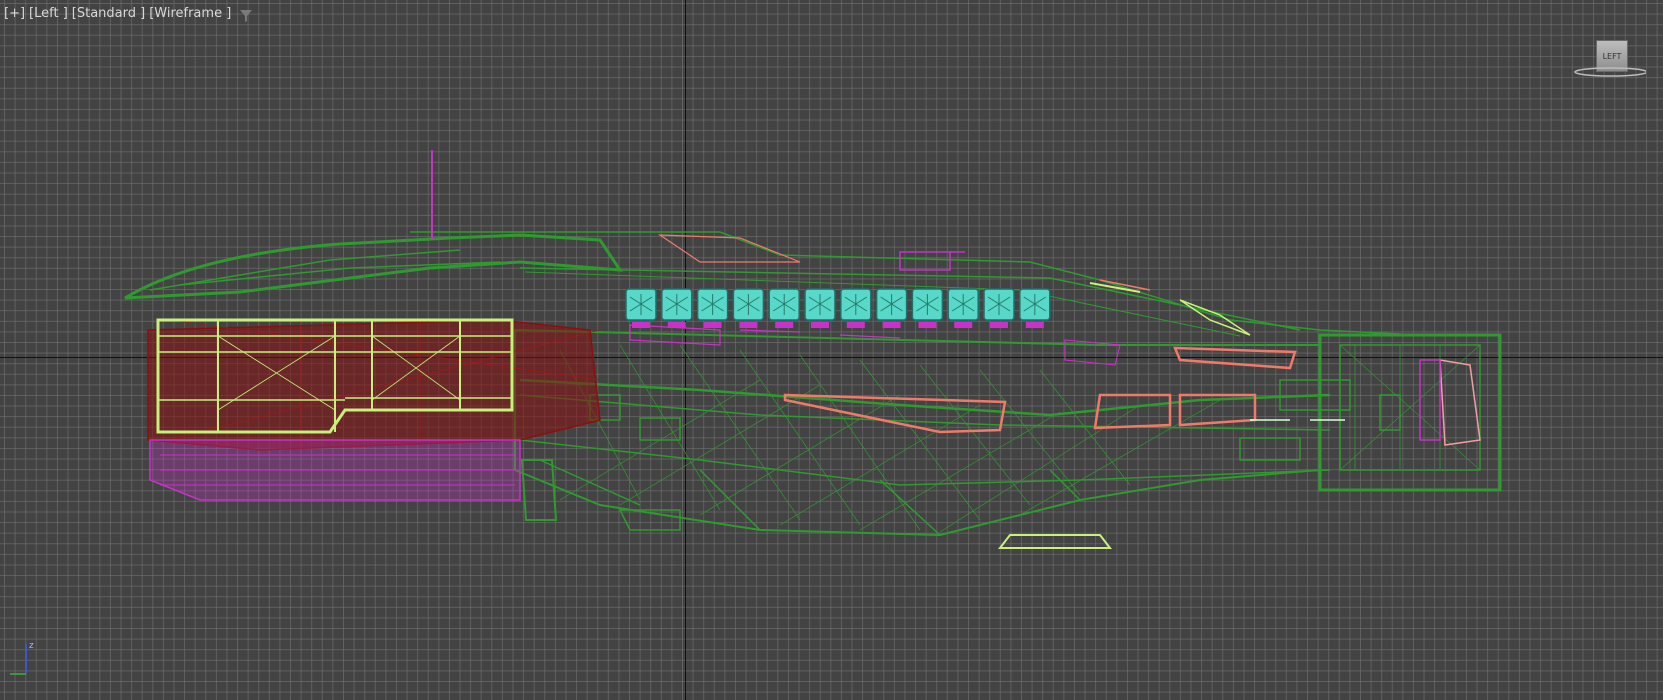 This screenshot has height=700, width=1663. Describe the element at coordinates (1607, 72) in the screenshot. I see `viewcube-compass-ring` at that location.